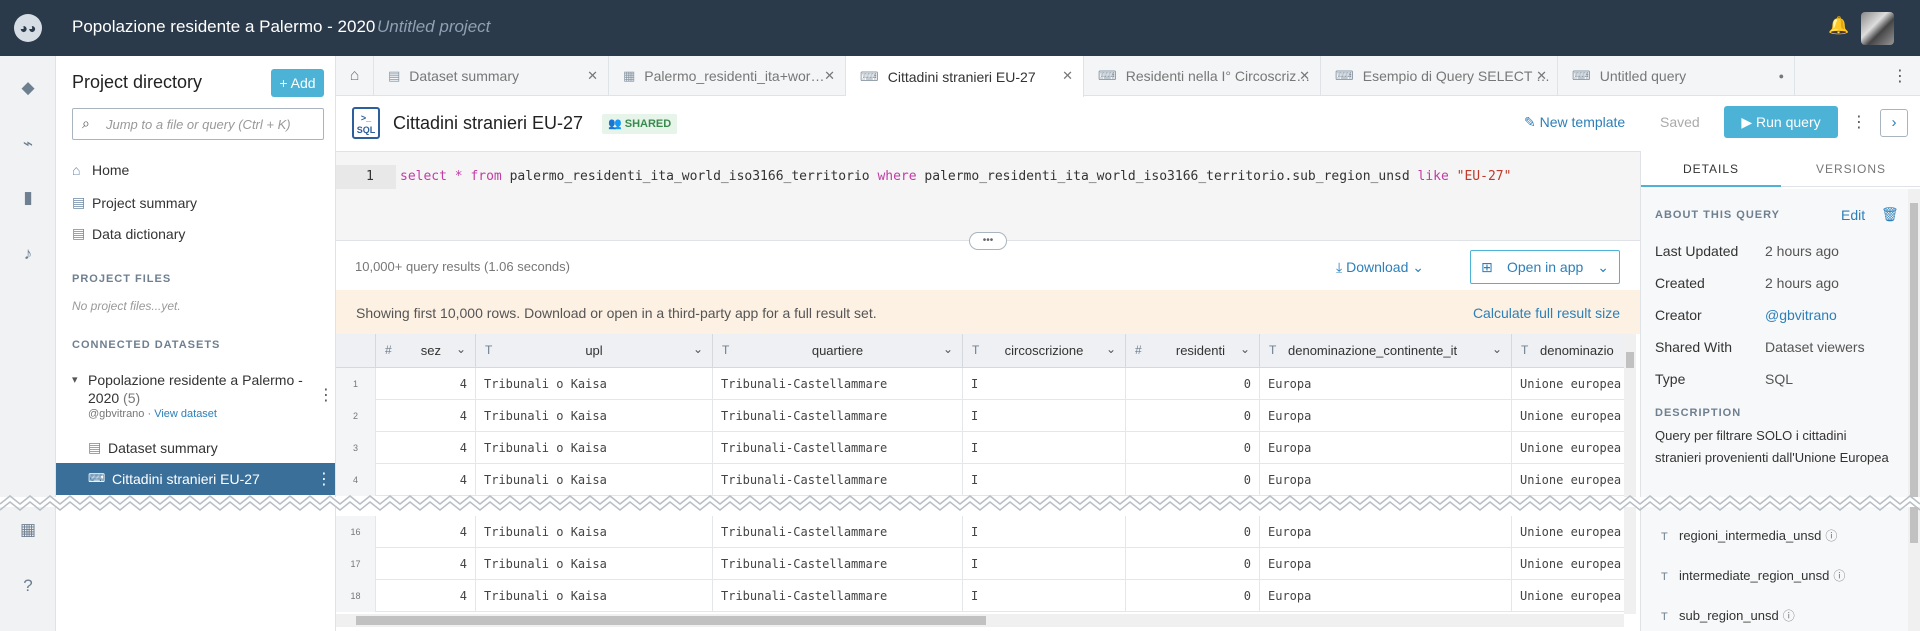 Image resolution: width=1920 pixels, height=631 pixels. What do you see at coordinates (1711, 169) in the screenshot?
I see `tab-details: DETAILS` at bounding box center [1711, 169].